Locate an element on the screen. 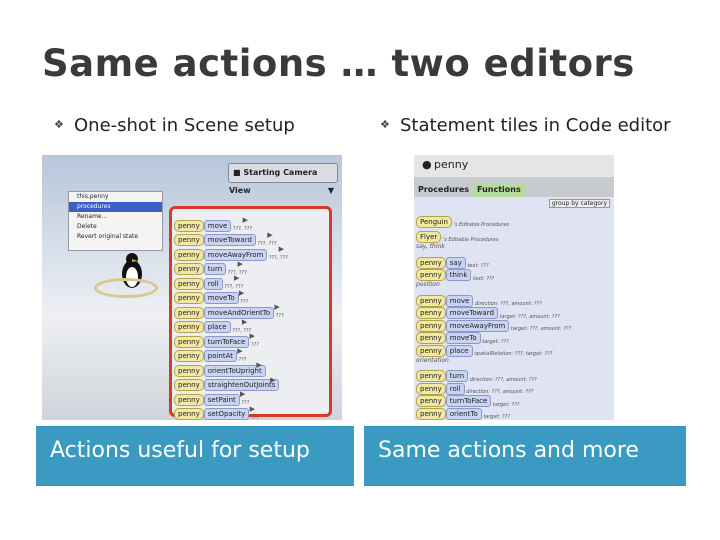 The width and height of the screenshot is (720, 540). procedure-args: target: ??? is located at coordinates (495, 417).